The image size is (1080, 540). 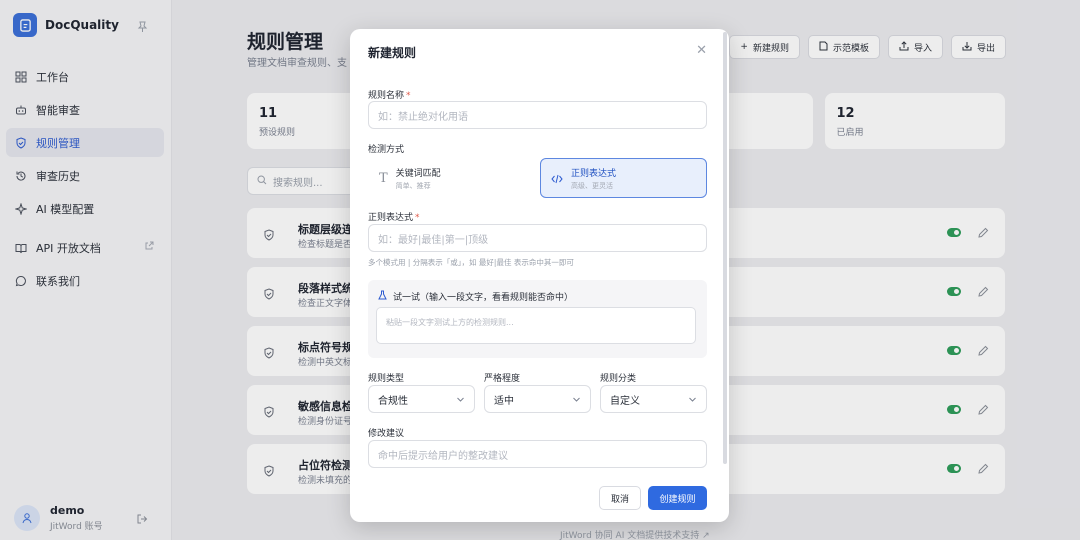 I want to click on suggestion-label: 修改建议, so click(x=386, y=434).